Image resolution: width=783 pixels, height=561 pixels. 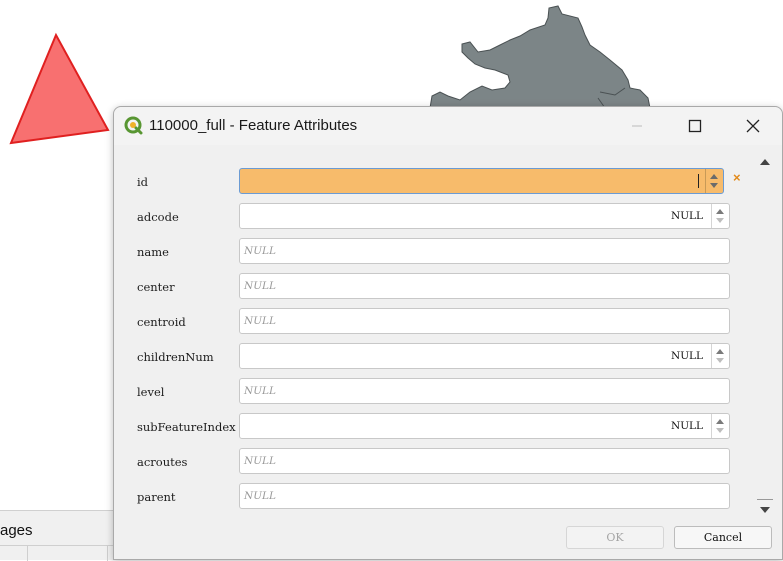 I want to click on qgis-logo-icon, so click(x=133, y=125).